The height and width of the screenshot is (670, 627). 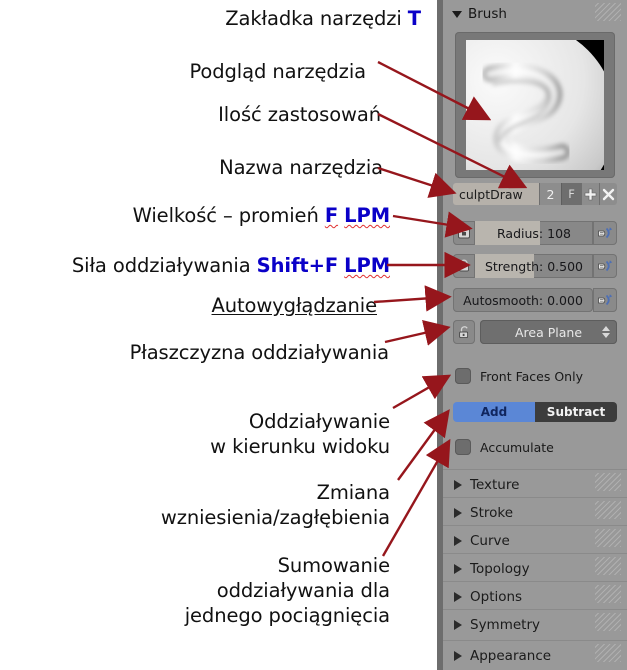 What do you see at coordinates (500, 568) in the screenshot?
I see `panel-label: Topology` at bounding box center [500, 568].